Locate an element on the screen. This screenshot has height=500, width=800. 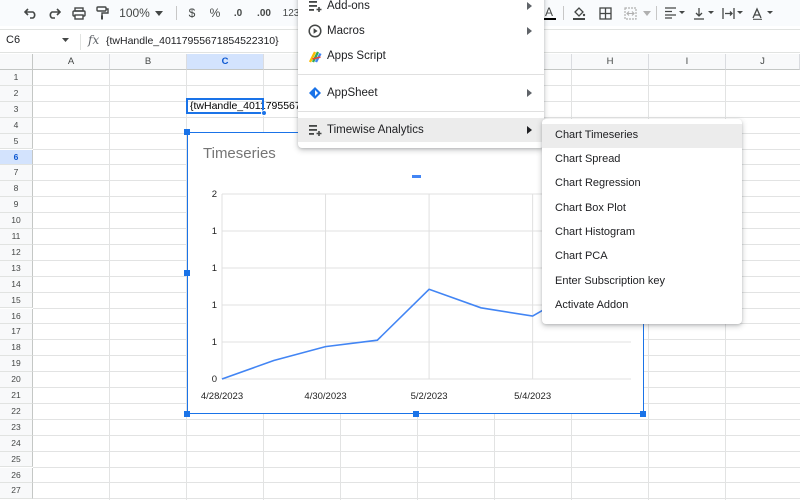
menu-item-apps-script: Apps Script is located at coordinates (421, 56).